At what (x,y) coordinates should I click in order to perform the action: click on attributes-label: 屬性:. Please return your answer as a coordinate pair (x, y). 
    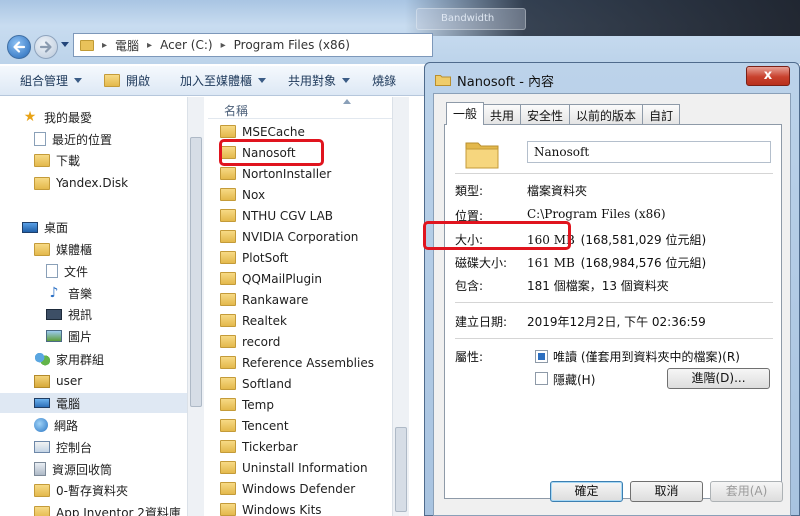
    Looking at the image, I should click on (469, 357).